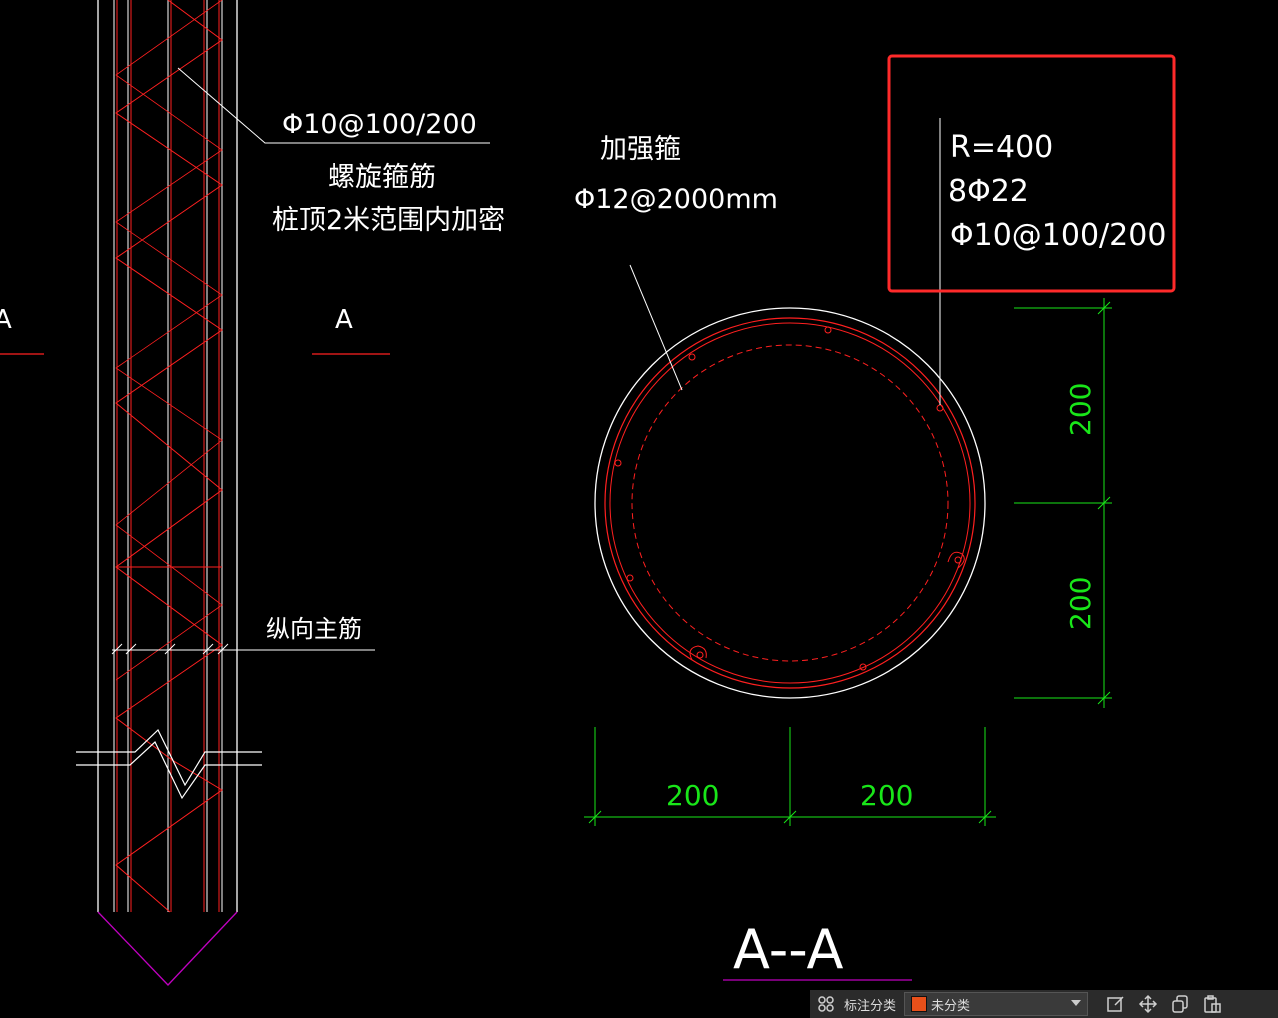 The height and width of the screenshot is (1018, 1278). Describe the element at coordinates (6, 320) in the screenshot. I see `section-mark-left: A` at that location.